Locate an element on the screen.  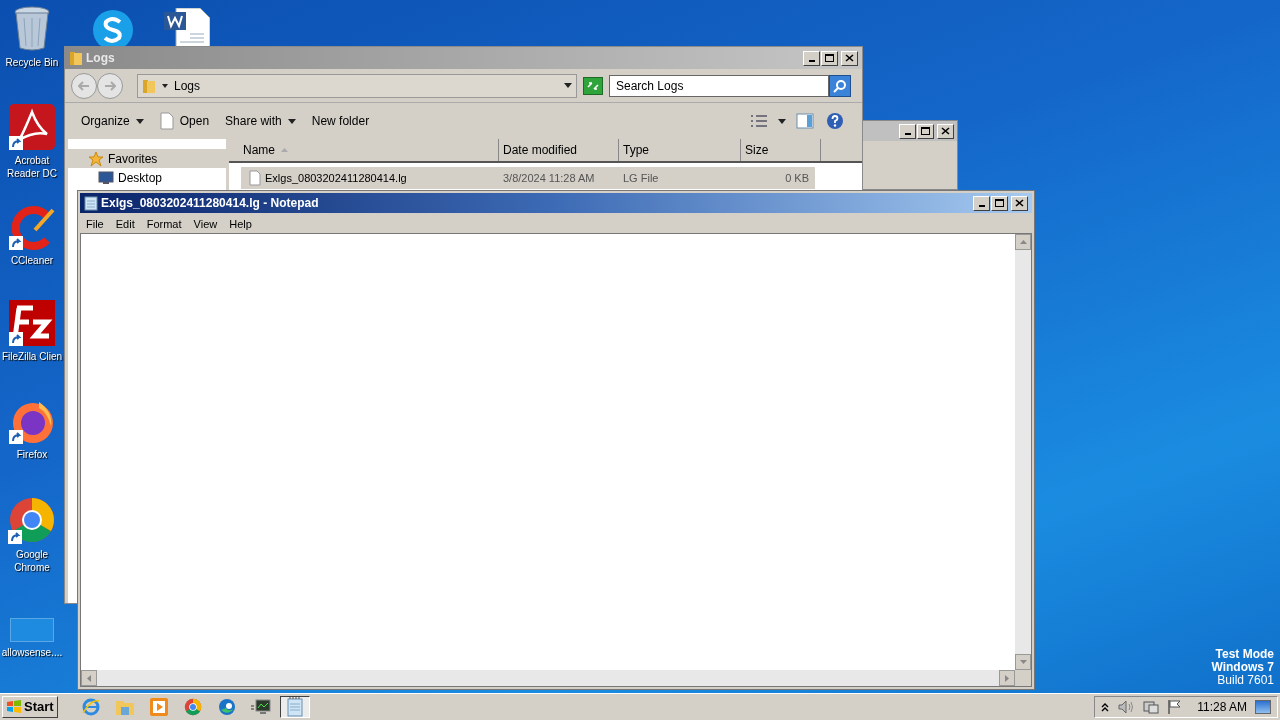
chevron-up-icon is located at coordinates (1105, 707).